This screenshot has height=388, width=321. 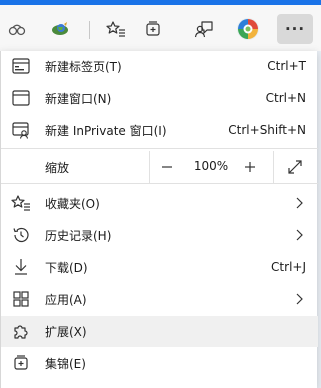 I want to click on shortcut-text: Ctrl+J, so click(x=288, y=267).